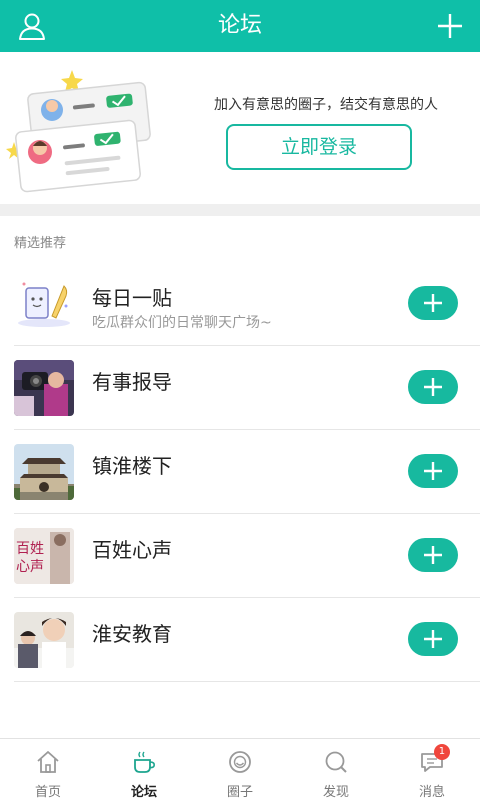 The height and width of the screenshot is (800, 480). I want to click on forum-row-daily-post: 每日一贴 吃瓜群众们的日常聊天广场~, so click(240, 304).